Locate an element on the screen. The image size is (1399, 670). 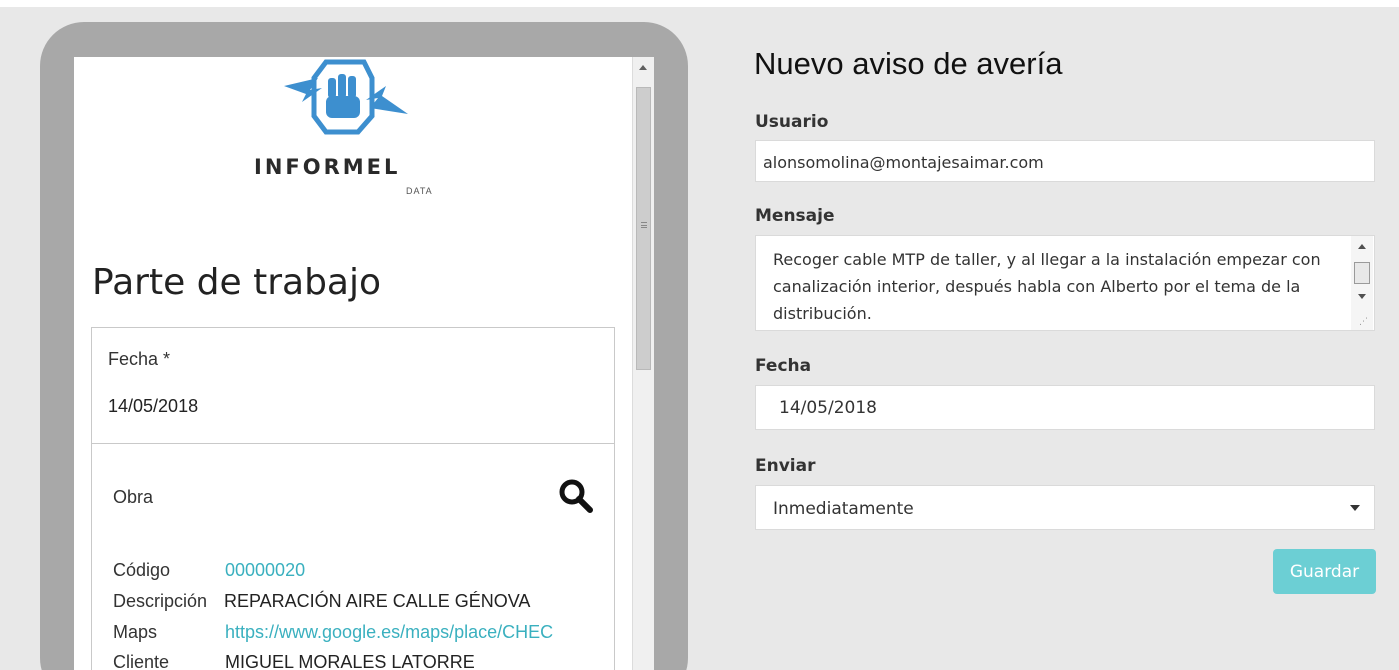
scroll-down-arrow-icon is located at coordinates (1362, 296).